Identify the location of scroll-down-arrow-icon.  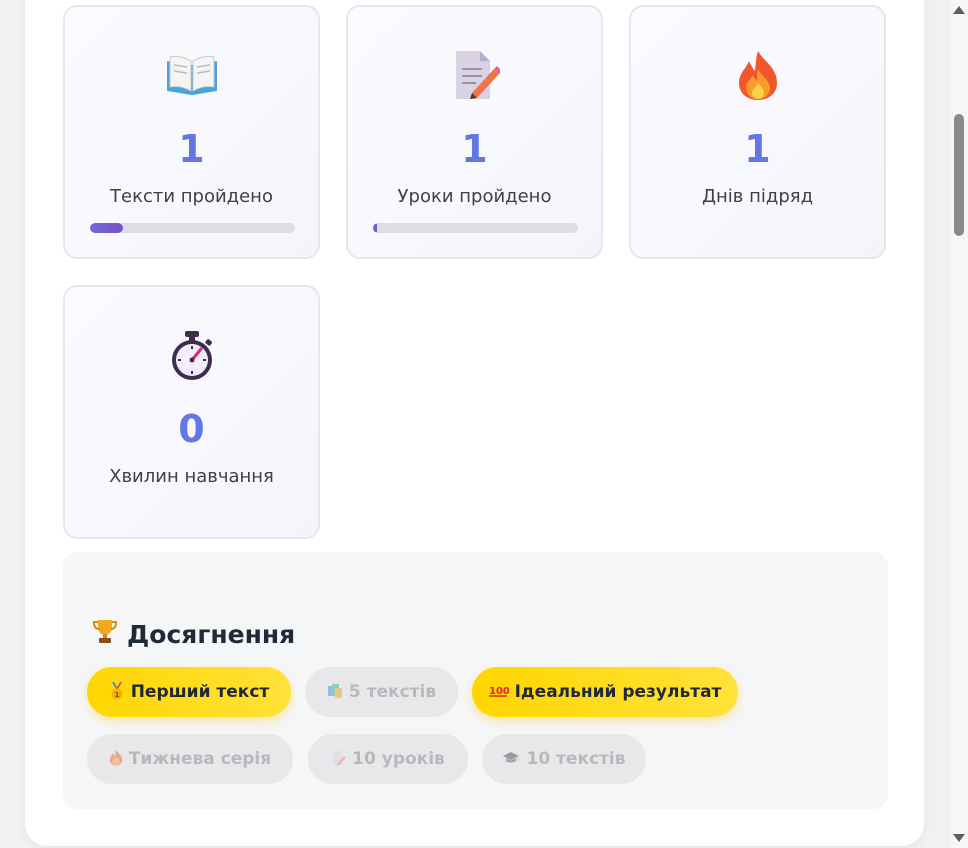
(959, 838).